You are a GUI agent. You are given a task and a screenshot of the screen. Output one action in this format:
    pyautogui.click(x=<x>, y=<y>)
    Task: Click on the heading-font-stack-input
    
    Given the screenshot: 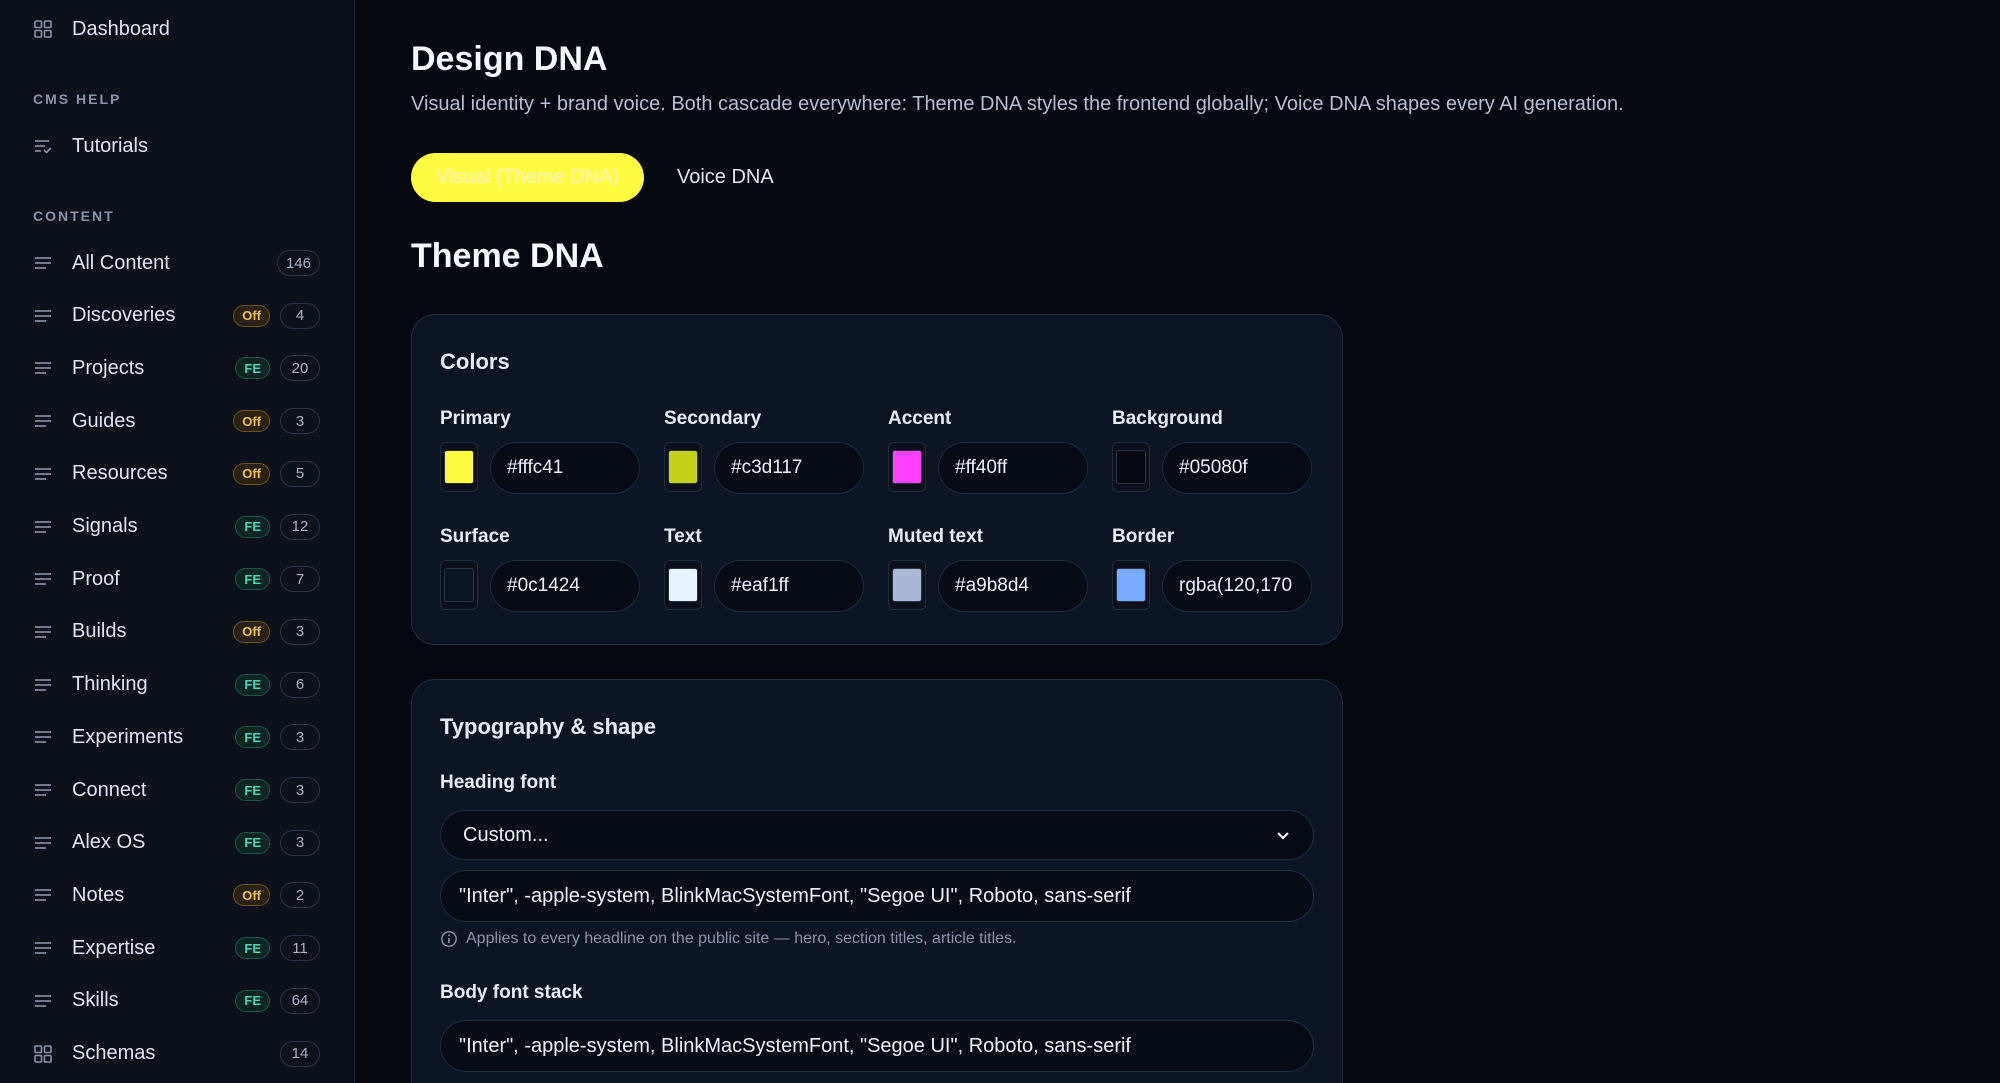 What is the action you would take?
    pyautogui.click(x=877, y=896)
    